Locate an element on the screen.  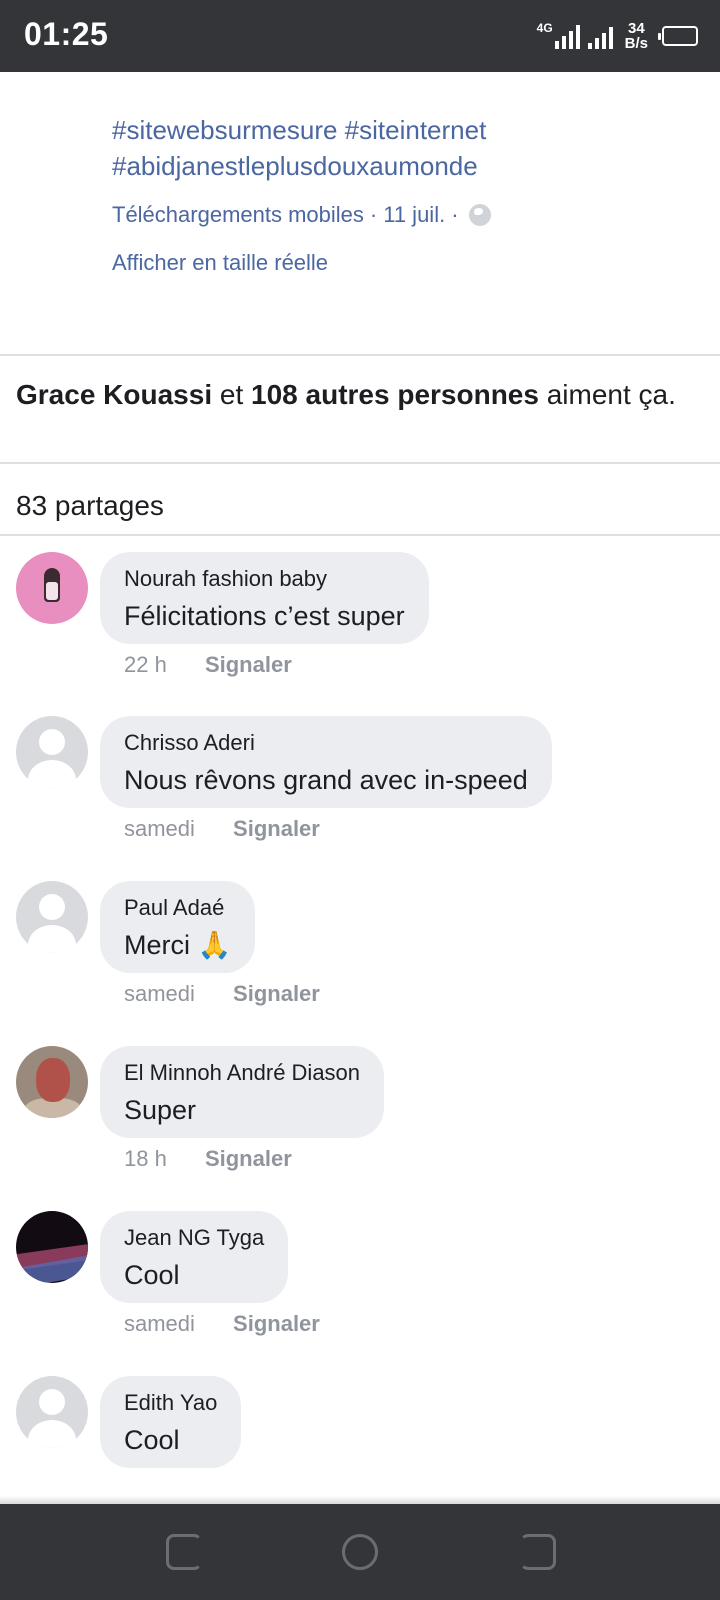
reactions-connector: et is located at coordinates (231, 394).